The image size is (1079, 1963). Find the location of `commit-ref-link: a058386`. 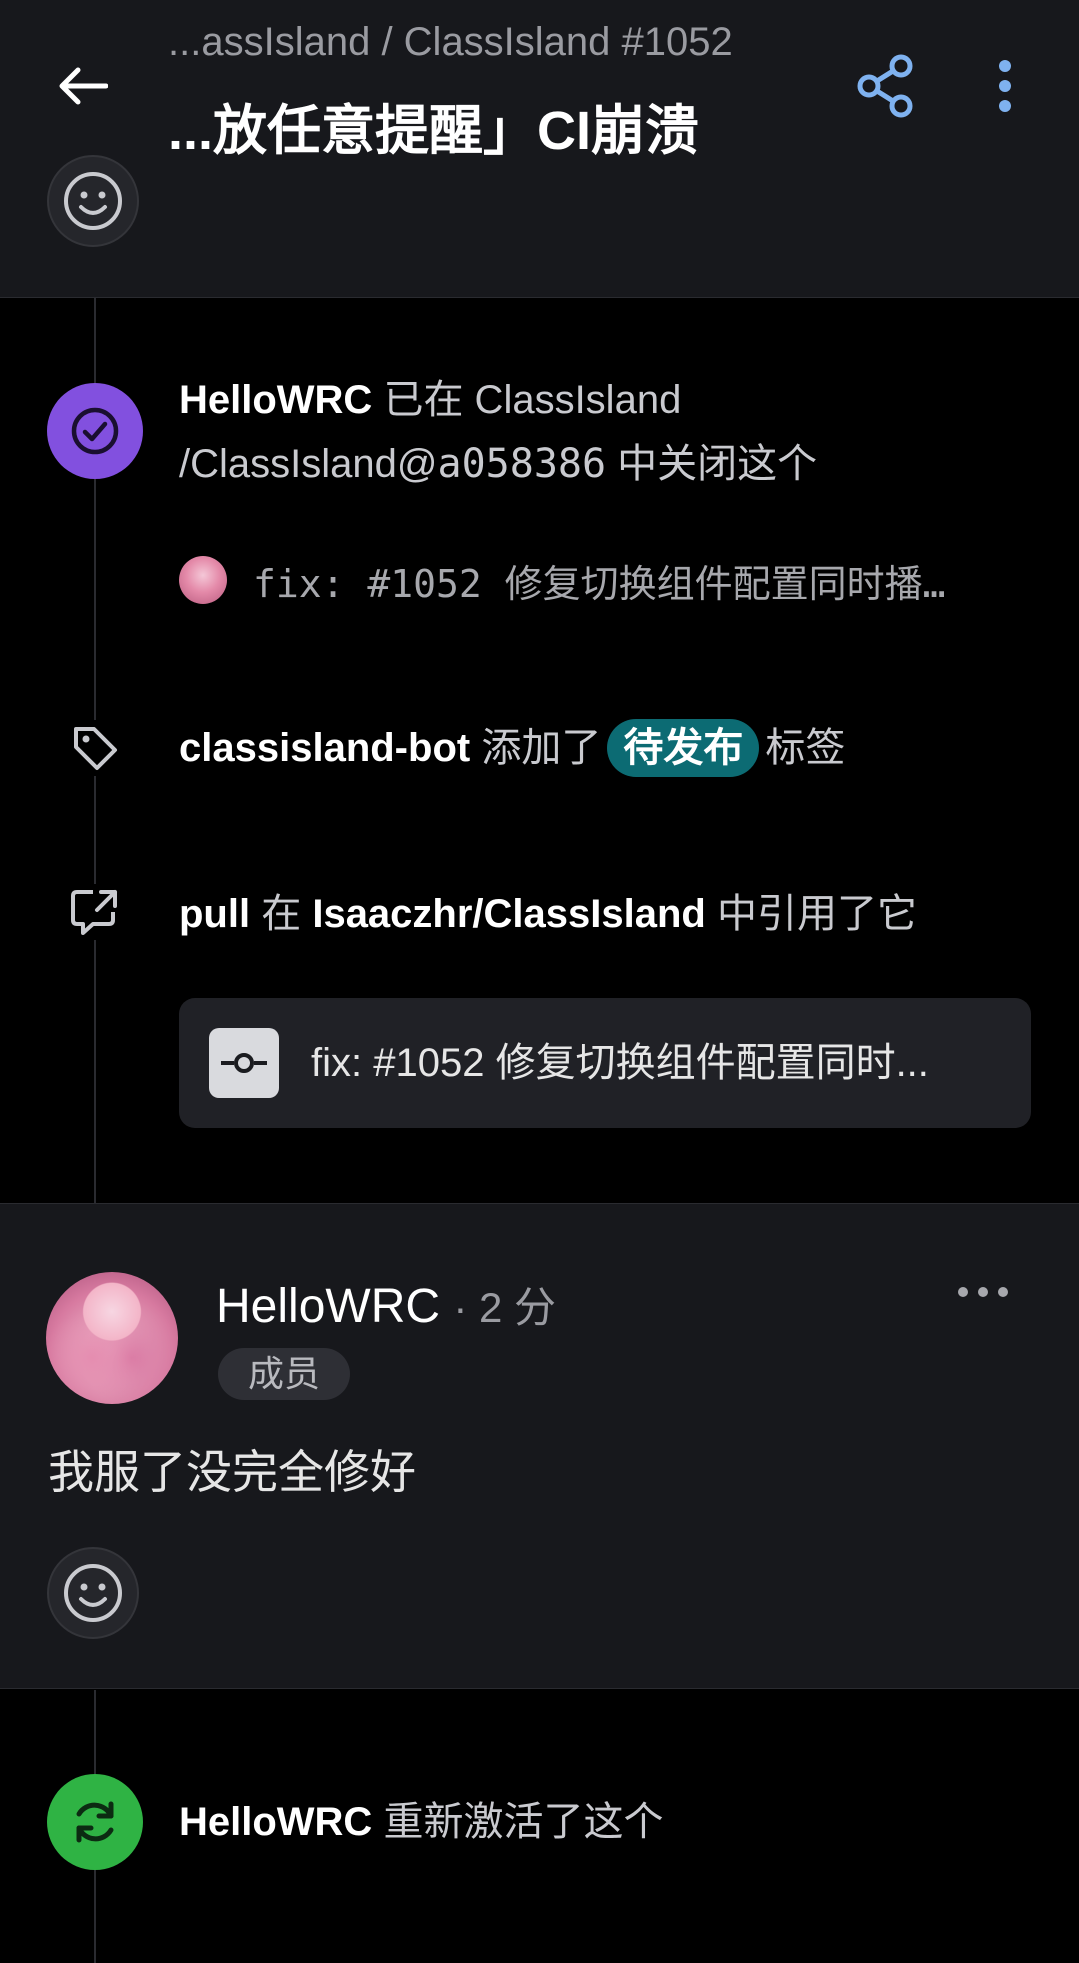

commit-ref-link: a058386 is located at coordinates (521, 464).